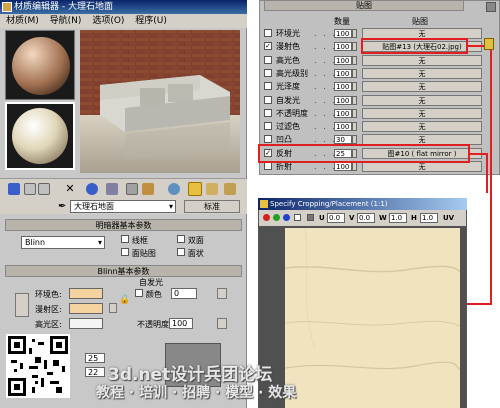 The image size is (500, 408). What do you see at coordinates (108, 21) in the screenshot?
I see `menu-options: 选项(O)` at bounding box center [108, 21].